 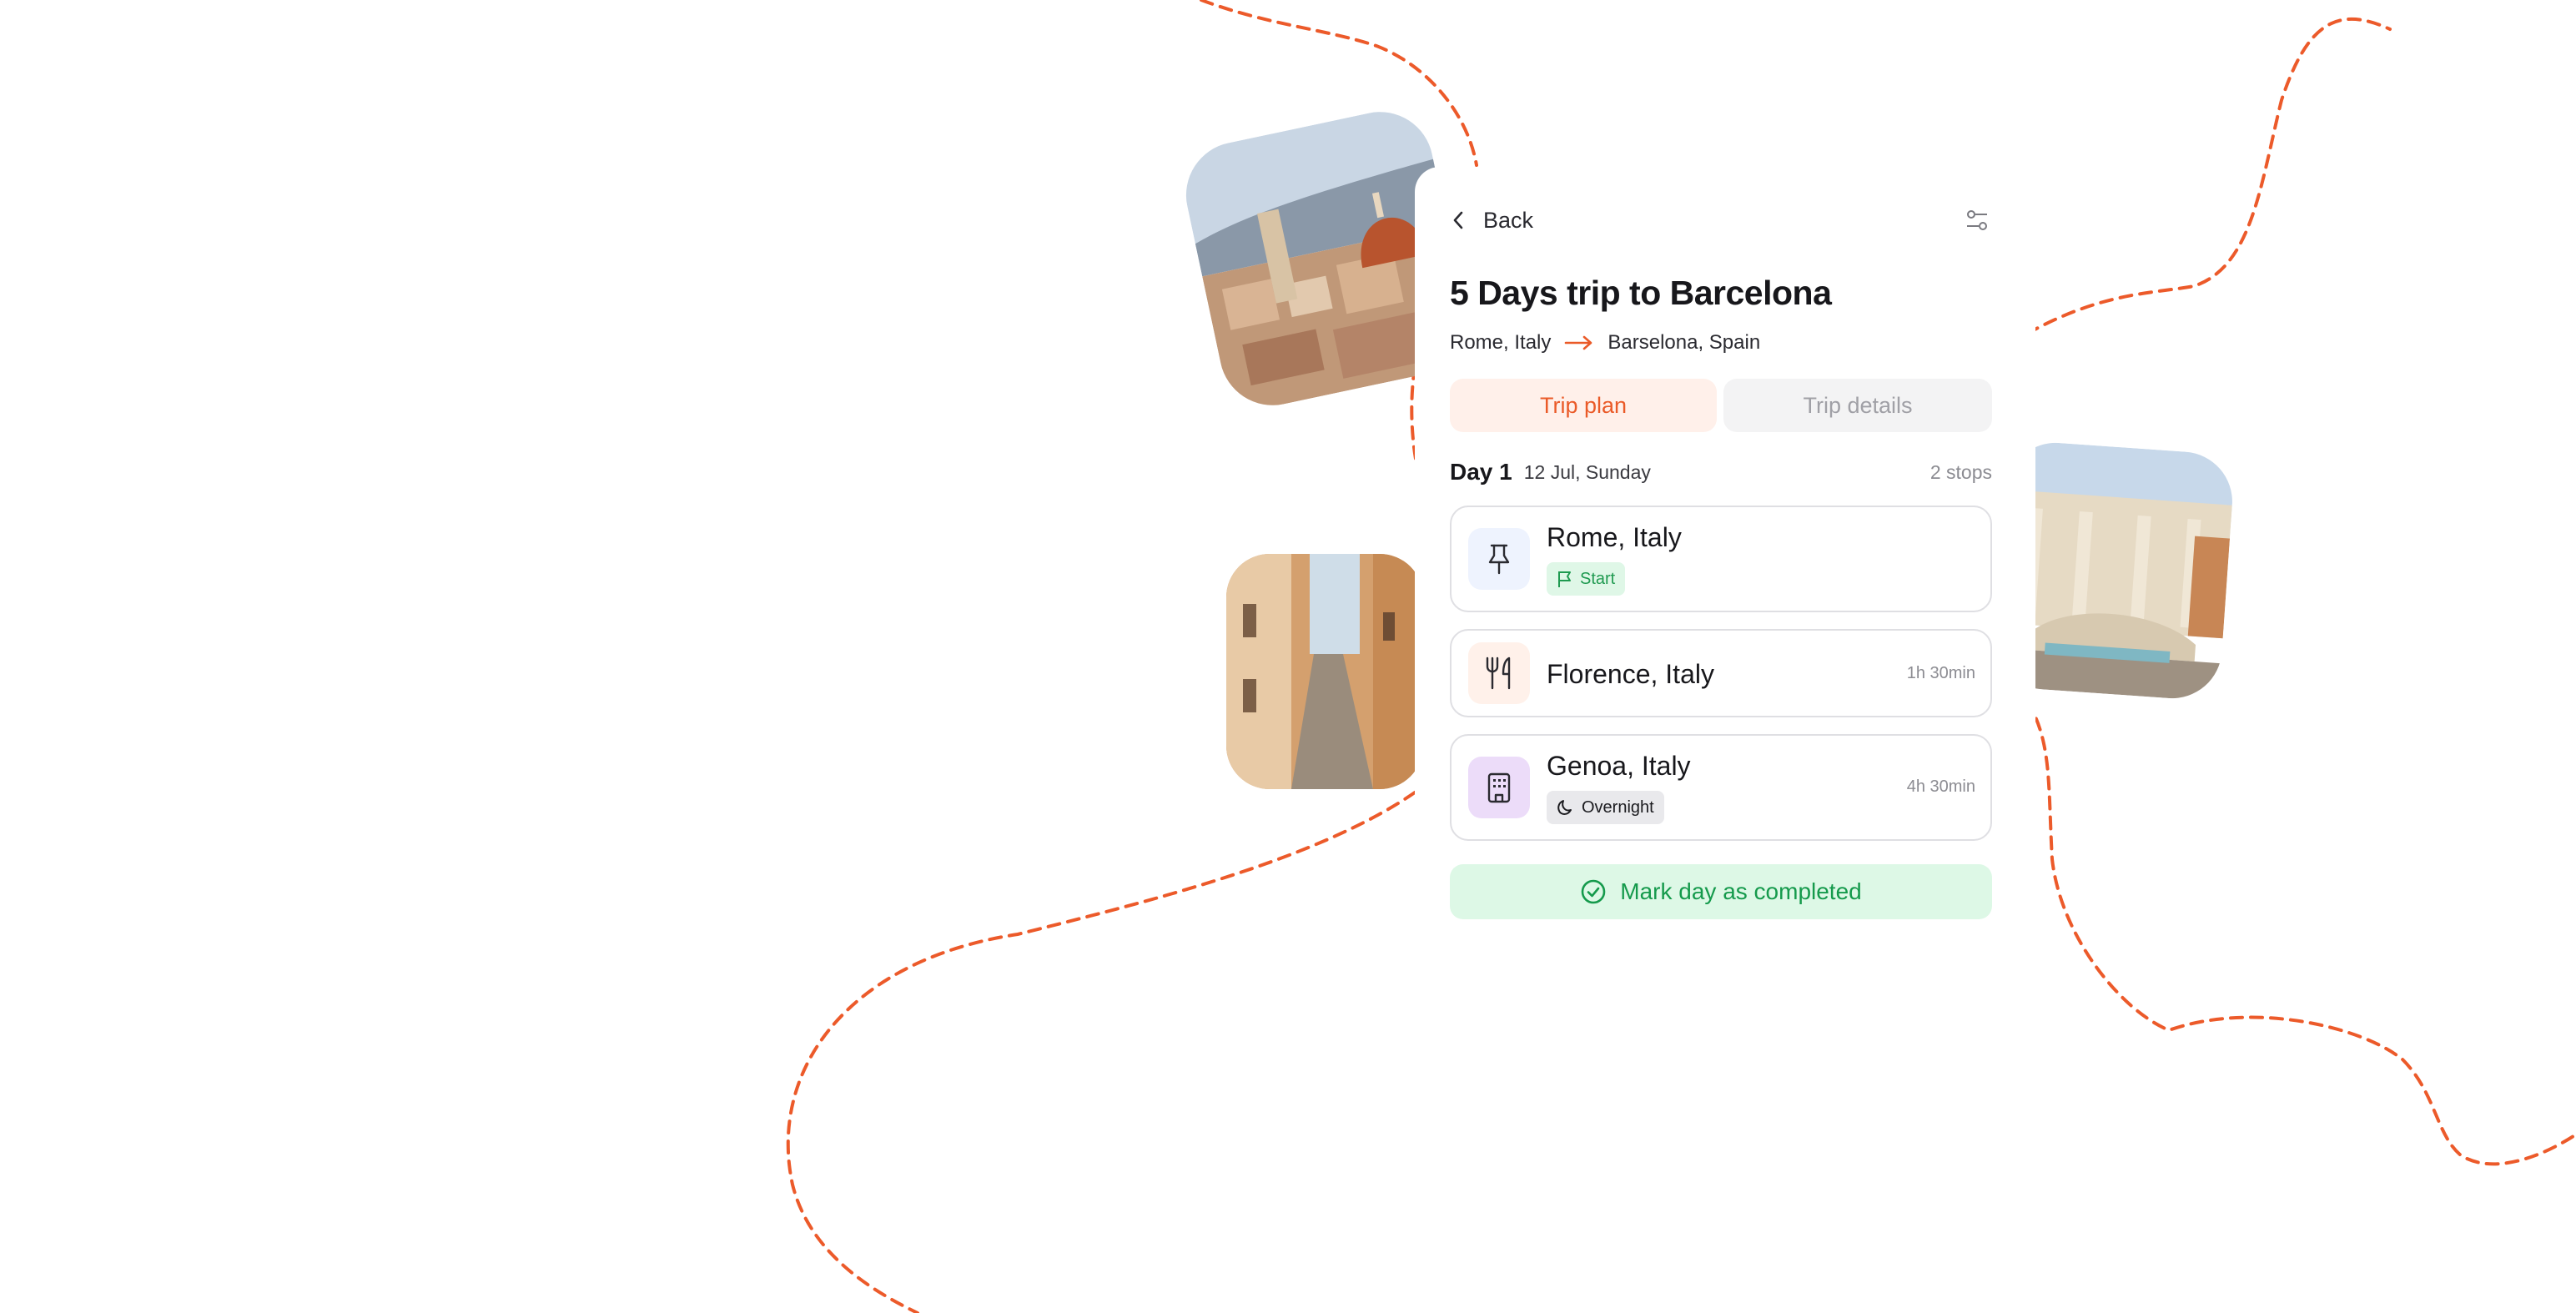 I want to click on stop-card-rome: Rome, Italy Start, so click(x=1721, y=559).